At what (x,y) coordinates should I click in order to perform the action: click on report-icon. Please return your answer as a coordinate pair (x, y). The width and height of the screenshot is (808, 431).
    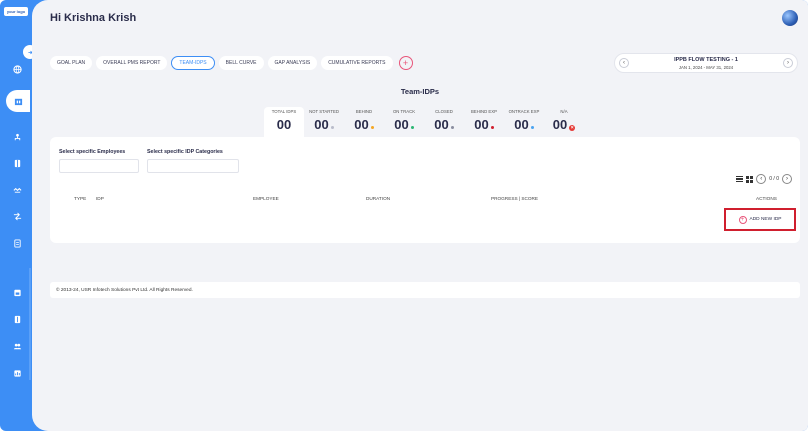
    Looking at the image, I should click on (17, 373).